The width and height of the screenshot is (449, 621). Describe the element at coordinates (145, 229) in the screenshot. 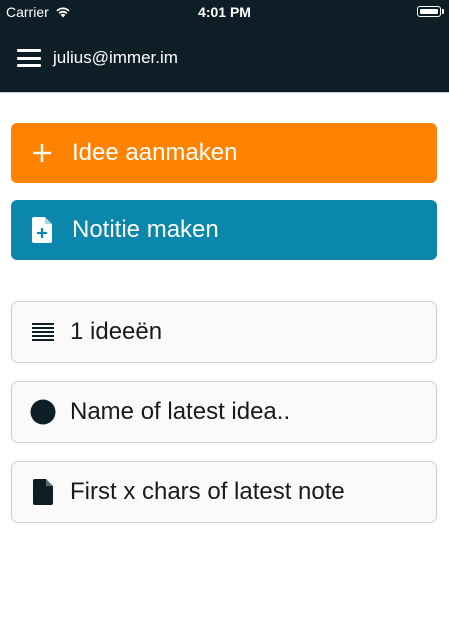

I see `create-note-label: Notitie maken` at that location.